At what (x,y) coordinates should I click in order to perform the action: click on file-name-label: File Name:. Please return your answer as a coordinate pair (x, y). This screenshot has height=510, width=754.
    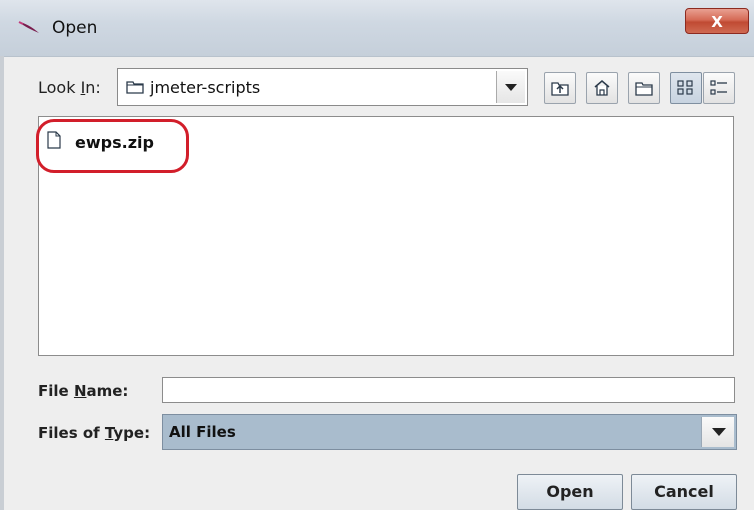
    Looking at the image, I should click on (83, 391).